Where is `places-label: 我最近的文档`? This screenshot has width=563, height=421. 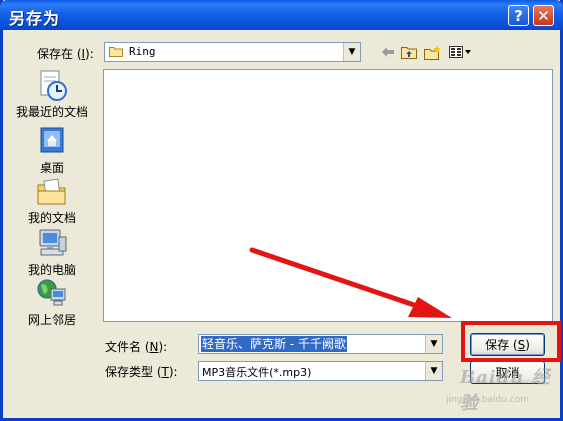 places-label: 我最近的文档 is located at coordinates (51, 112).